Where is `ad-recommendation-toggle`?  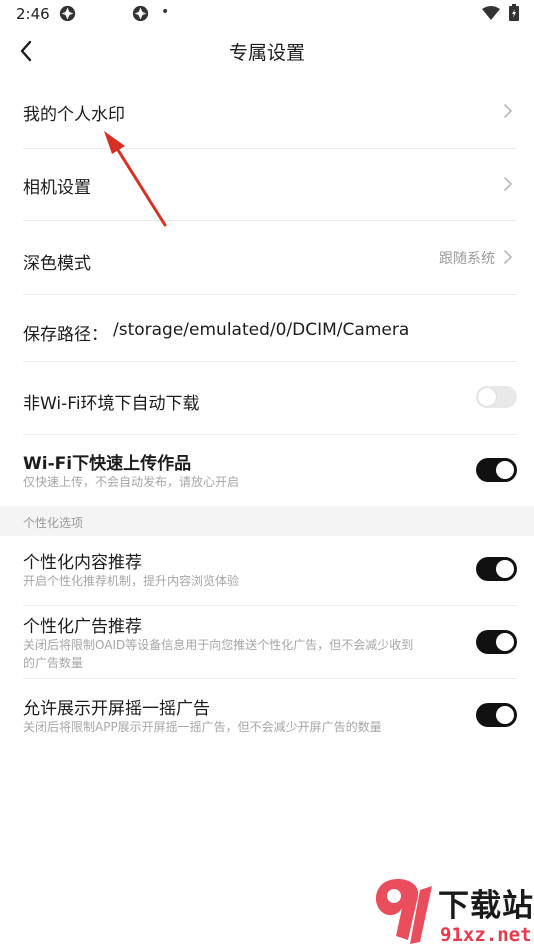
ad-recommendation-toggle is located at coordinates (496, 642).